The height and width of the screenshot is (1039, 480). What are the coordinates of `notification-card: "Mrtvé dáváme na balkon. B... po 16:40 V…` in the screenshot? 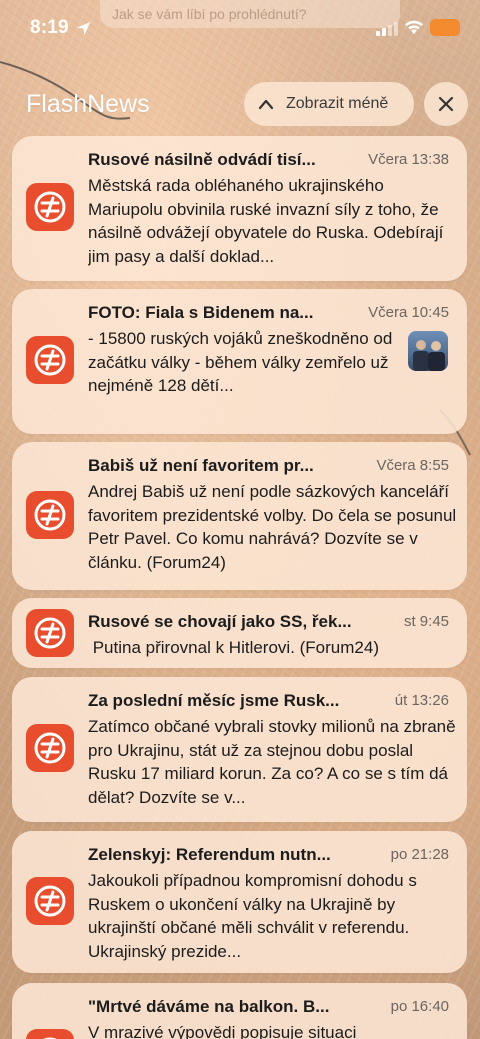 It's located at (239, 1011).